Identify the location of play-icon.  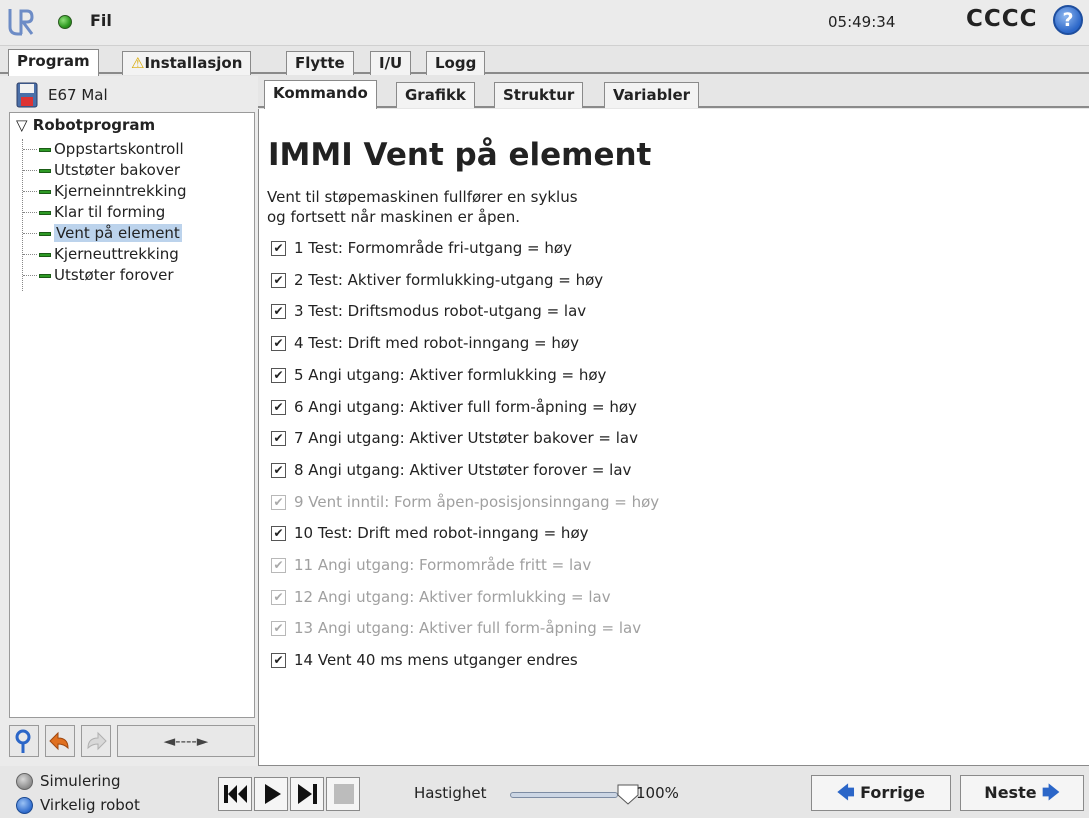
(273, 794).